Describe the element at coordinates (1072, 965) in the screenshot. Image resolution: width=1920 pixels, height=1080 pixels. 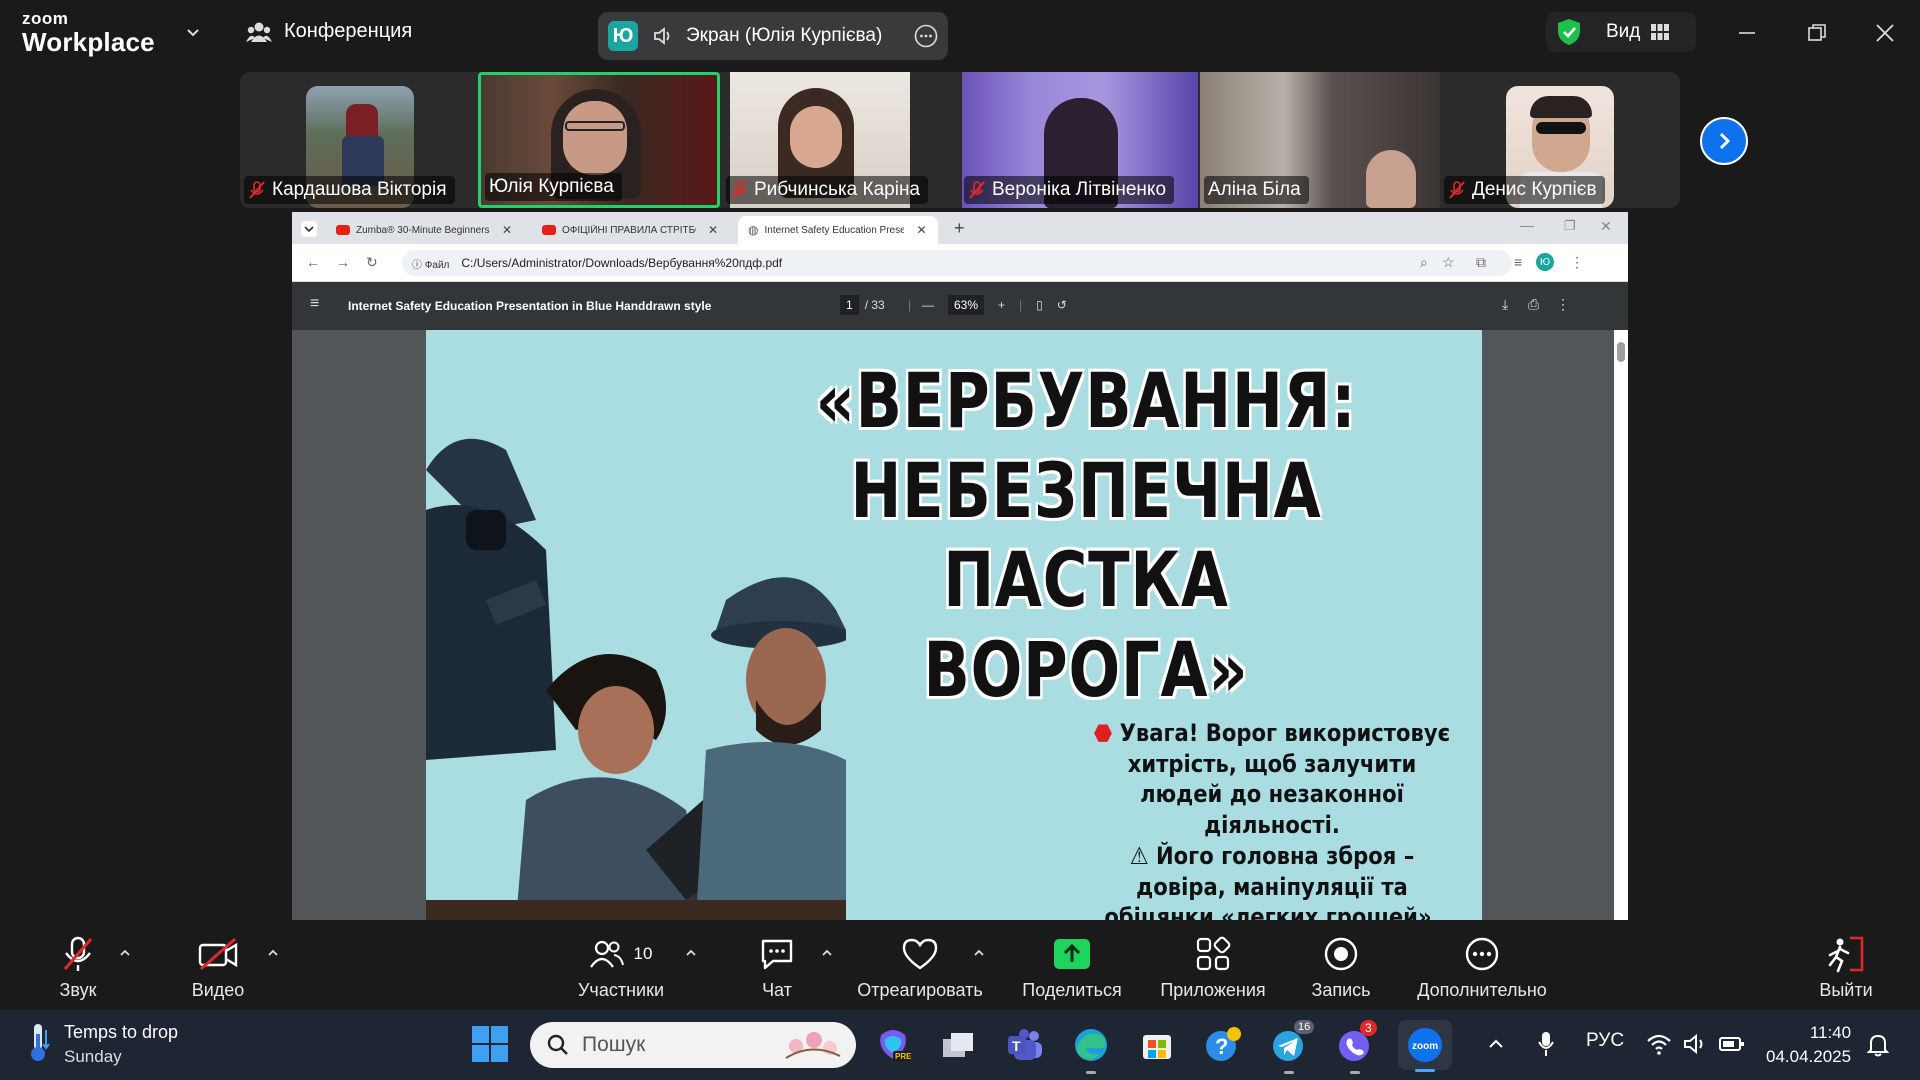
I see `share-screen-button: Поделиться` at that location.